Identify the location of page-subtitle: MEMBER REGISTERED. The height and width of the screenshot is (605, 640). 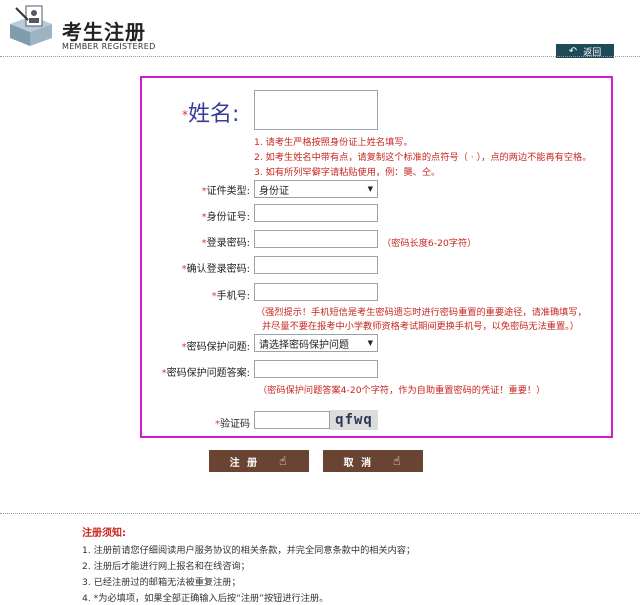
(109, 46).